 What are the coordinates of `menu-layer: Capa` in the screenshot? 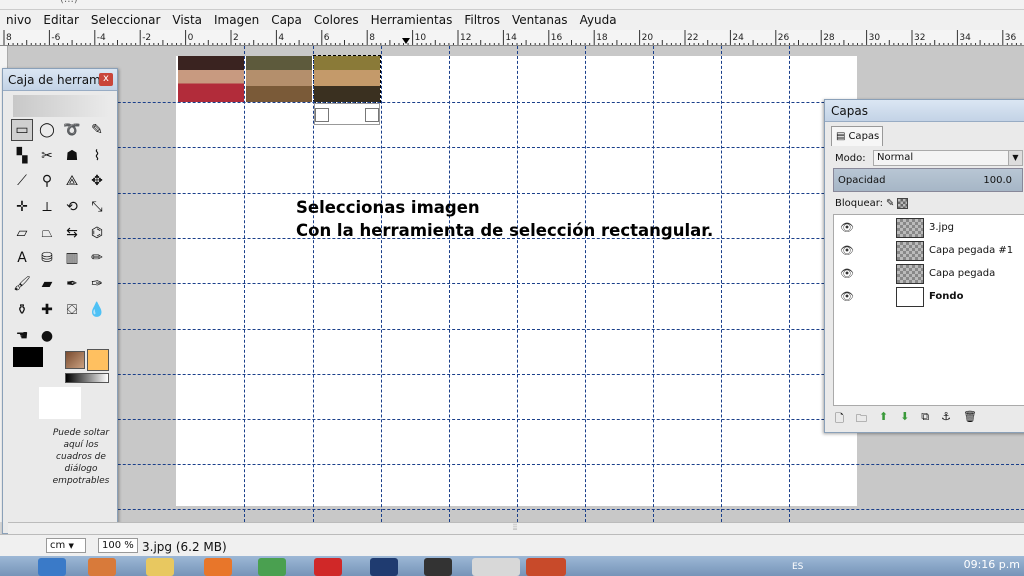 It's located at (286, 20).